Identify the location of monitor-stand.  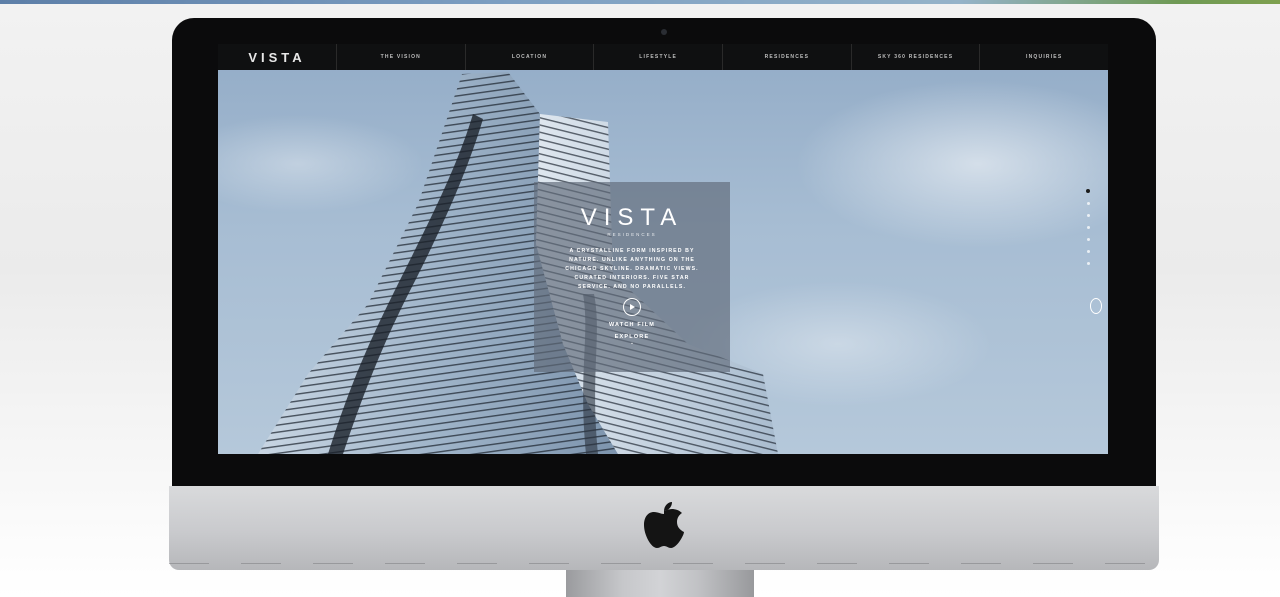
(660, 583).